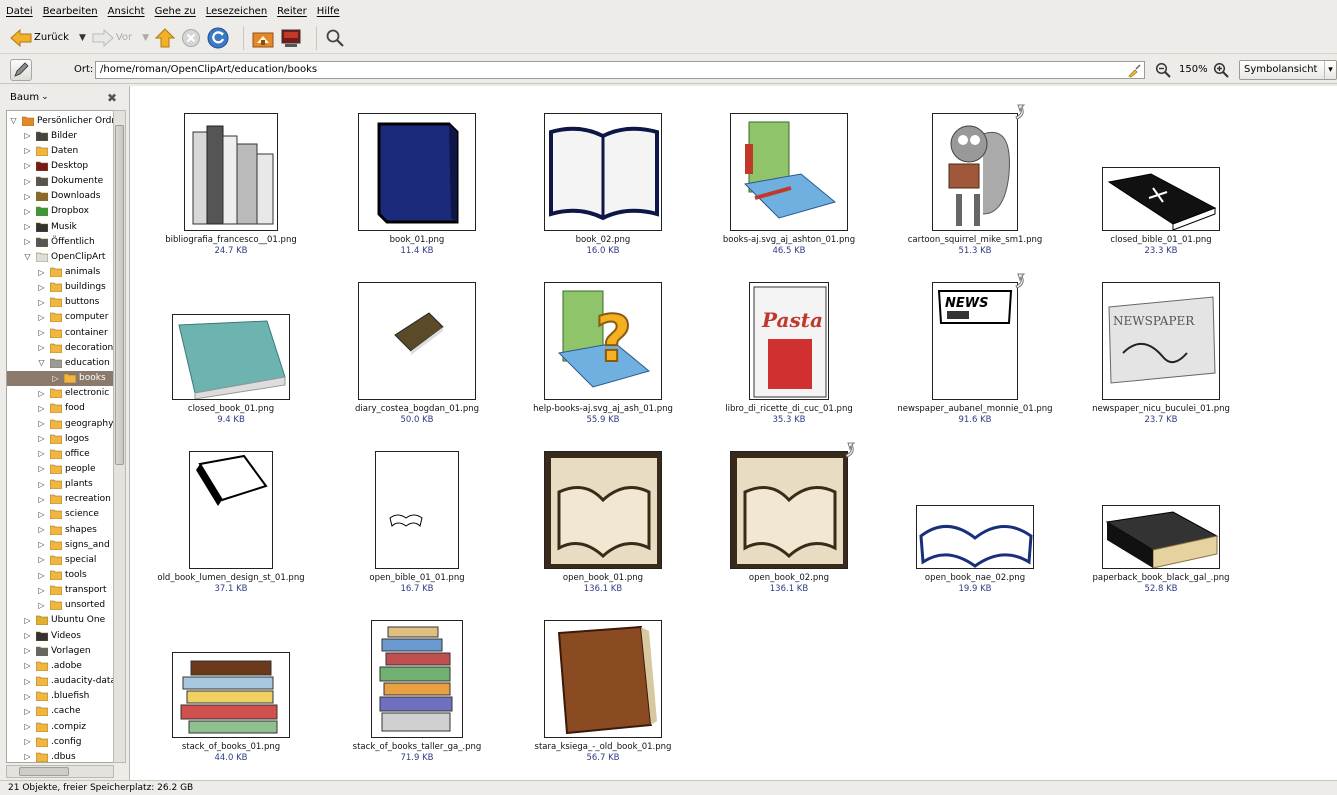 Image resolution: width=1337 pixels, height=795 pixels. Describe the element at coordinates (291, 38) in the screenshot. I see `computer-button` at that location.